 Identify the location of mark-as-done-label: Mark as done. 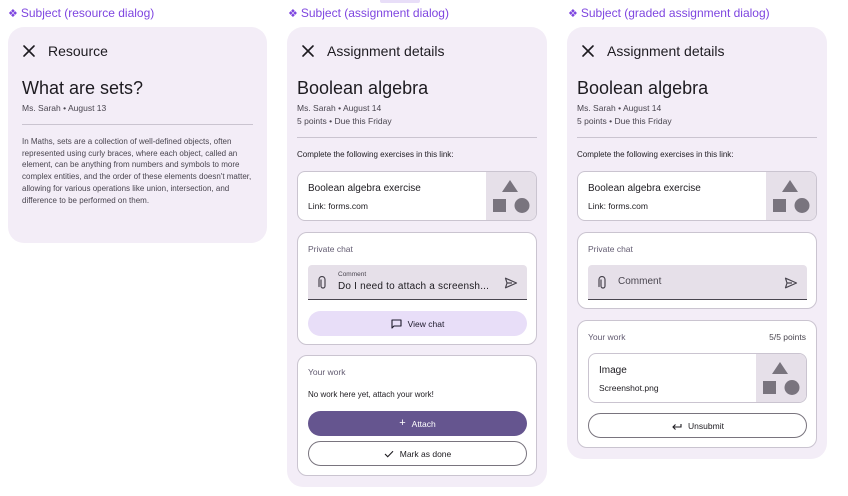
(425, 453).